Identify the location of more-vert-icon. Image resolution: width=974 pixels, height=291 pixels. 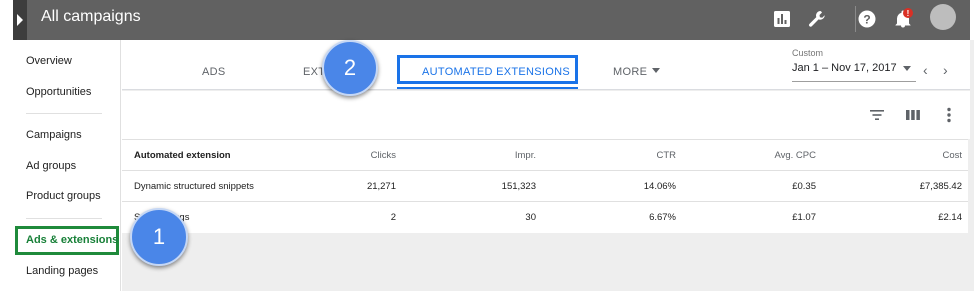
(949, 115).